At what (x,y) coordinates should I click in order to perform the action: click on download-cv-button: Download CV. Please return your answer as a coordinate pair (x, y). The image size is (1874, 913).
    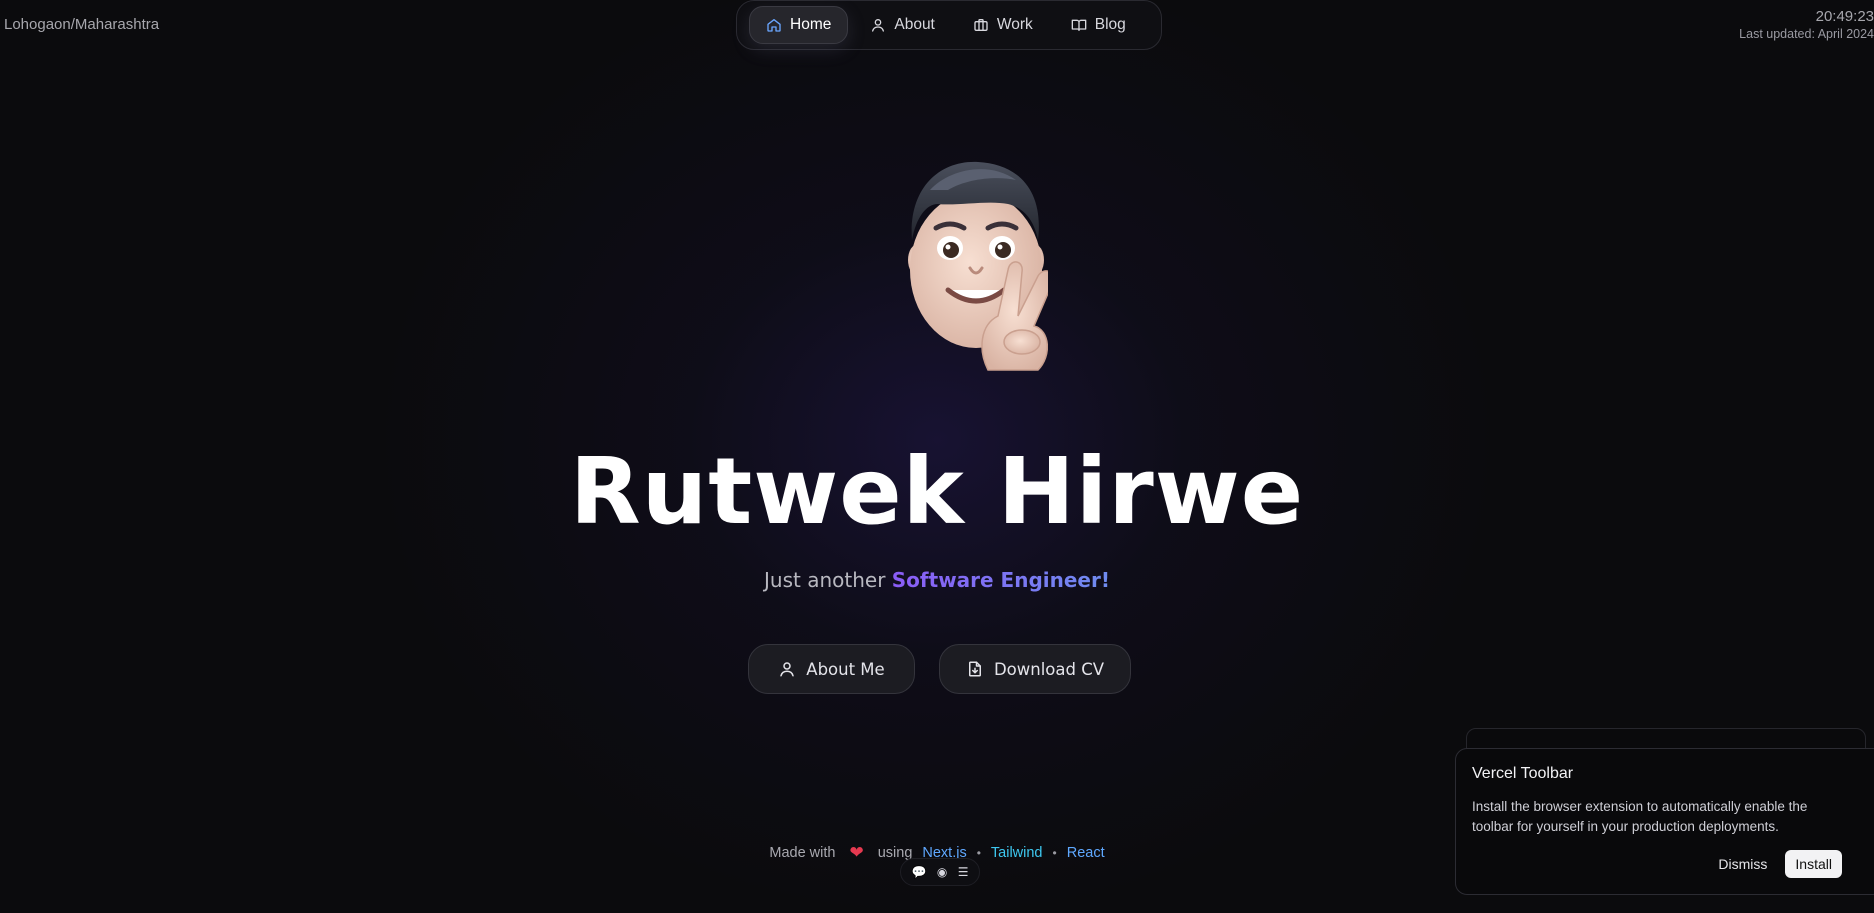
    Looking at the image, I should click on (1035, 669).